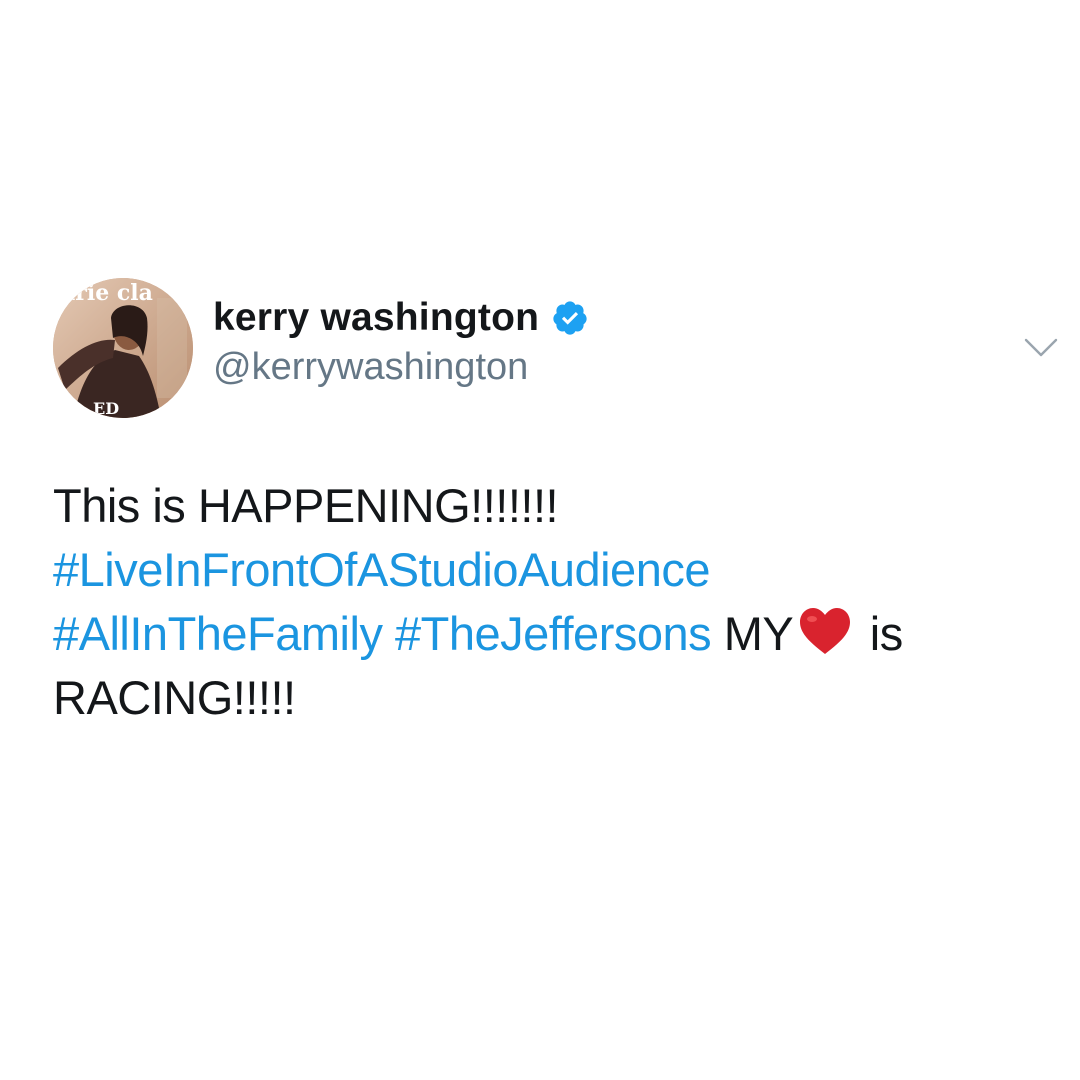  What do you see at coordinates (370, 367) in the screenshot?
I see `user-handle: @kerrywashington` at bounding box center [370, 367].